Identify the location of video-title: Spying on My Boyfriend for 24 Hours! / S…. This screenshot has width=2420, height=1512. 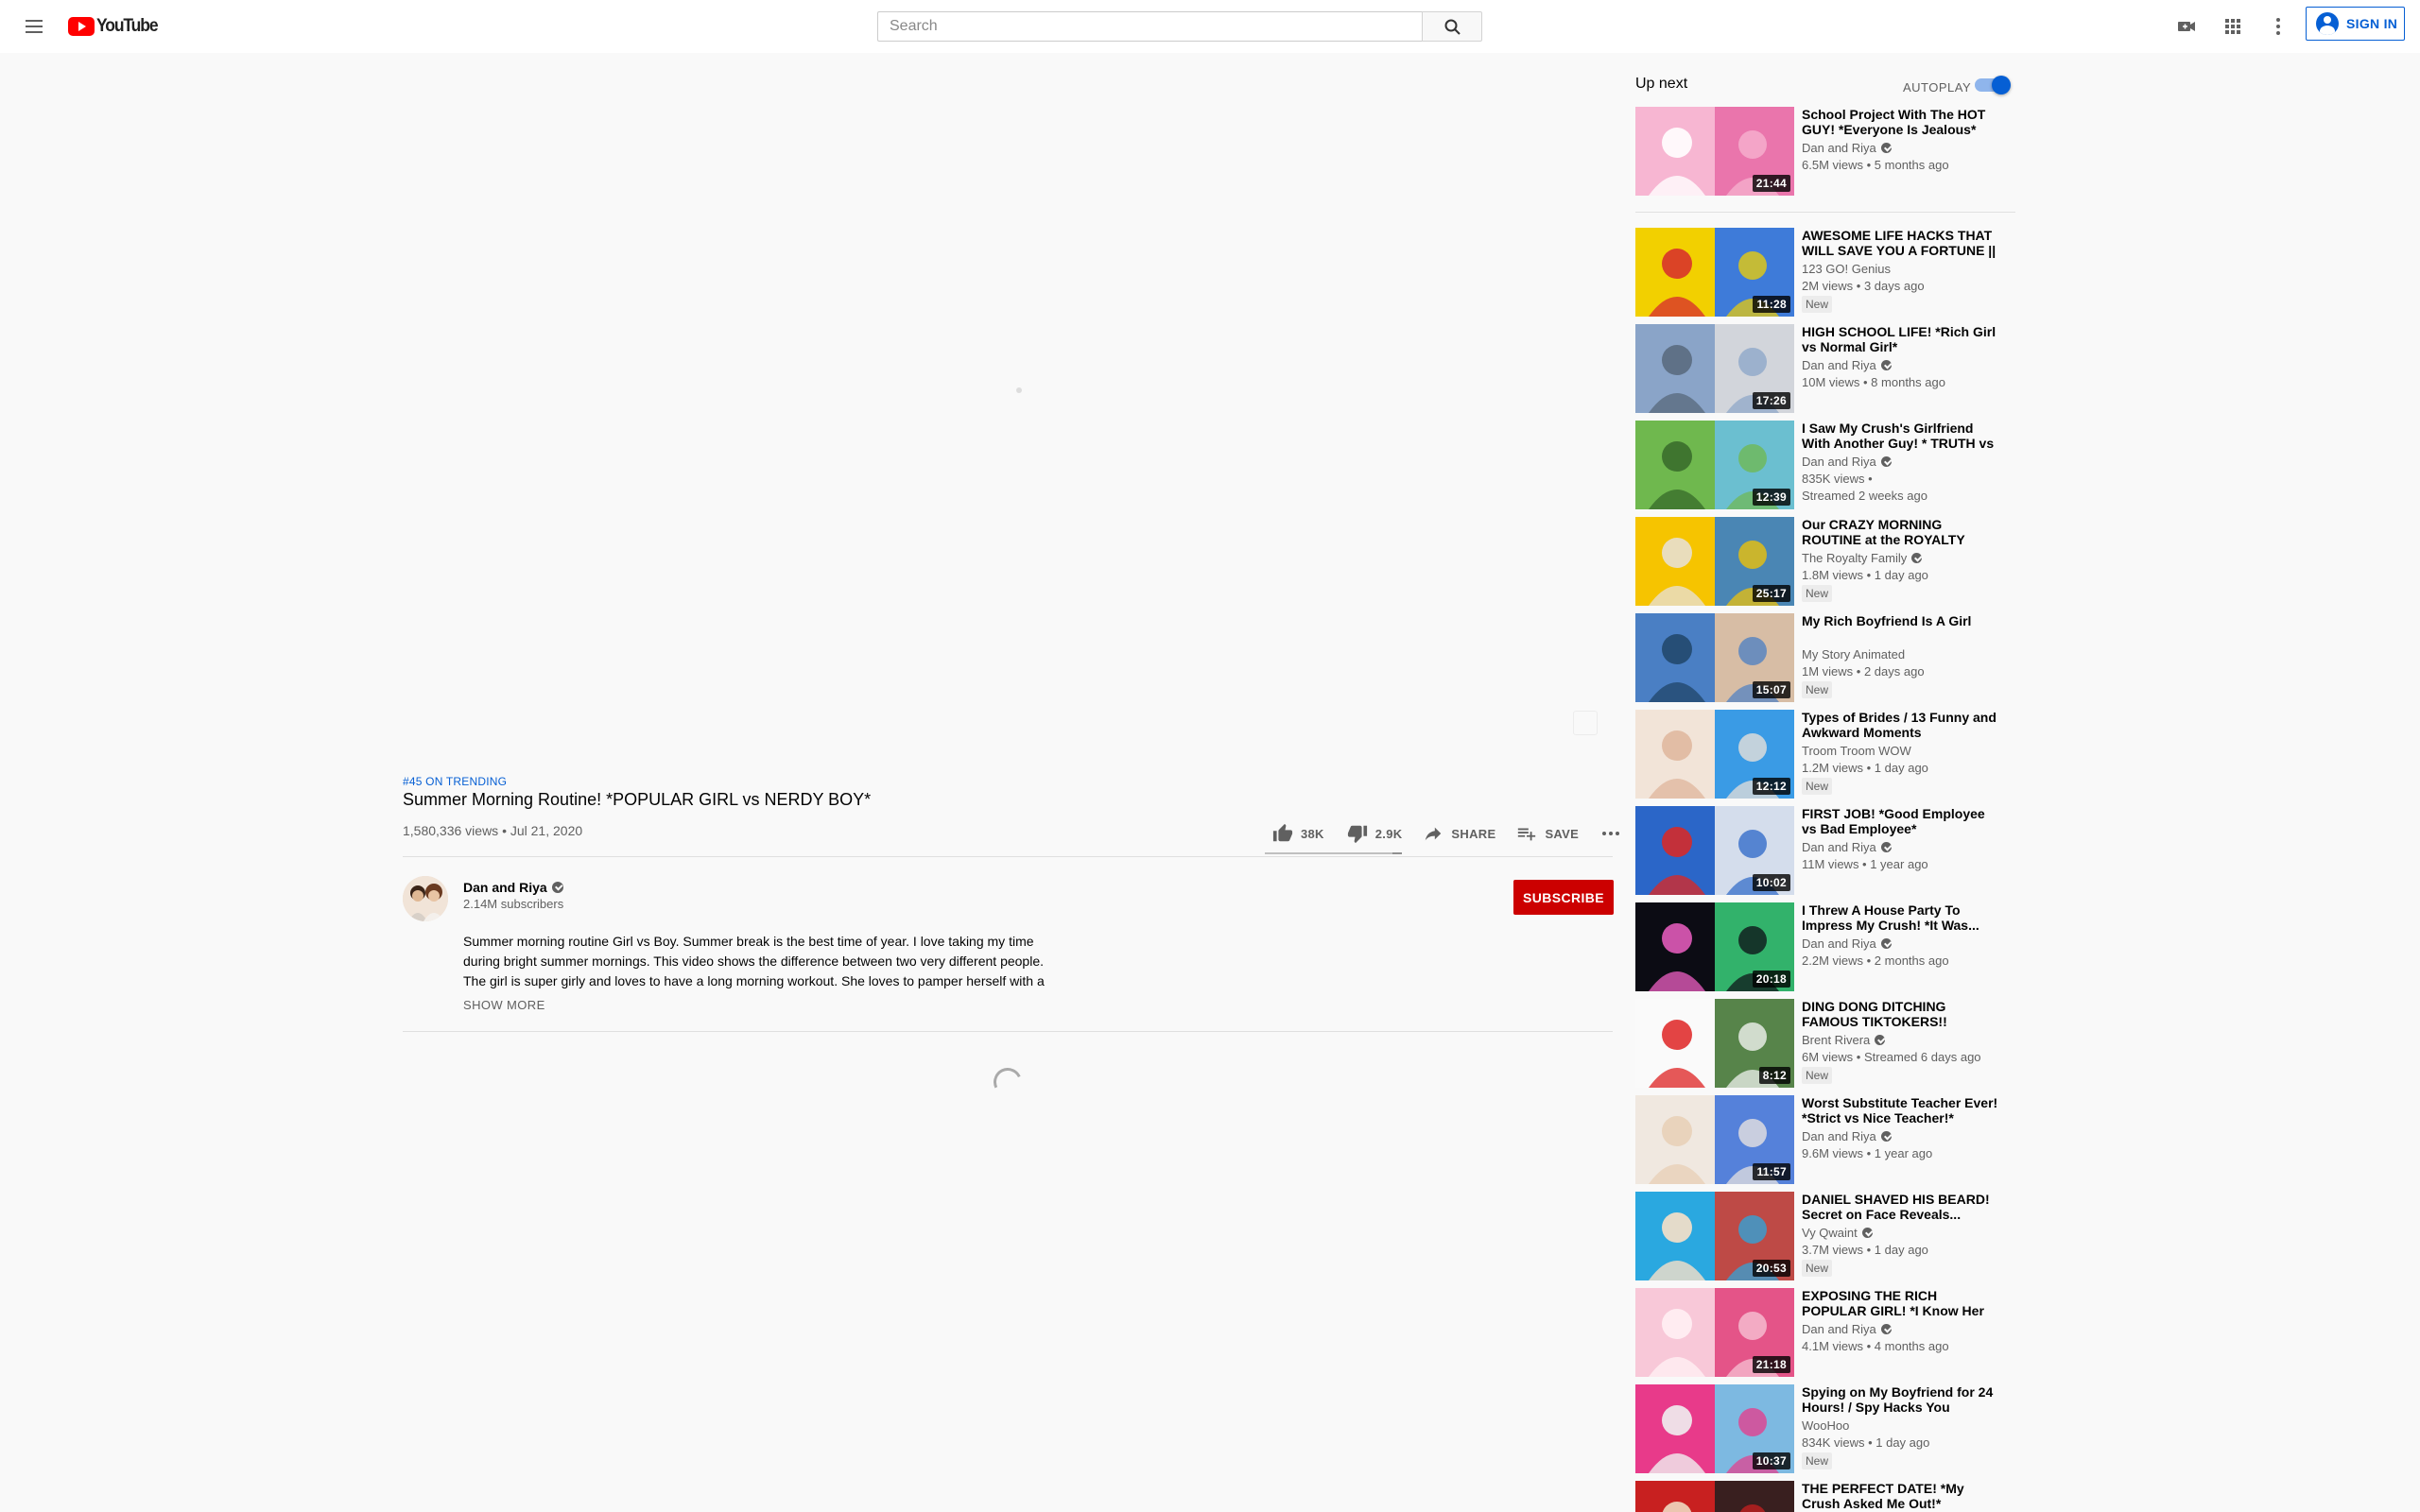
(1901, 1399).